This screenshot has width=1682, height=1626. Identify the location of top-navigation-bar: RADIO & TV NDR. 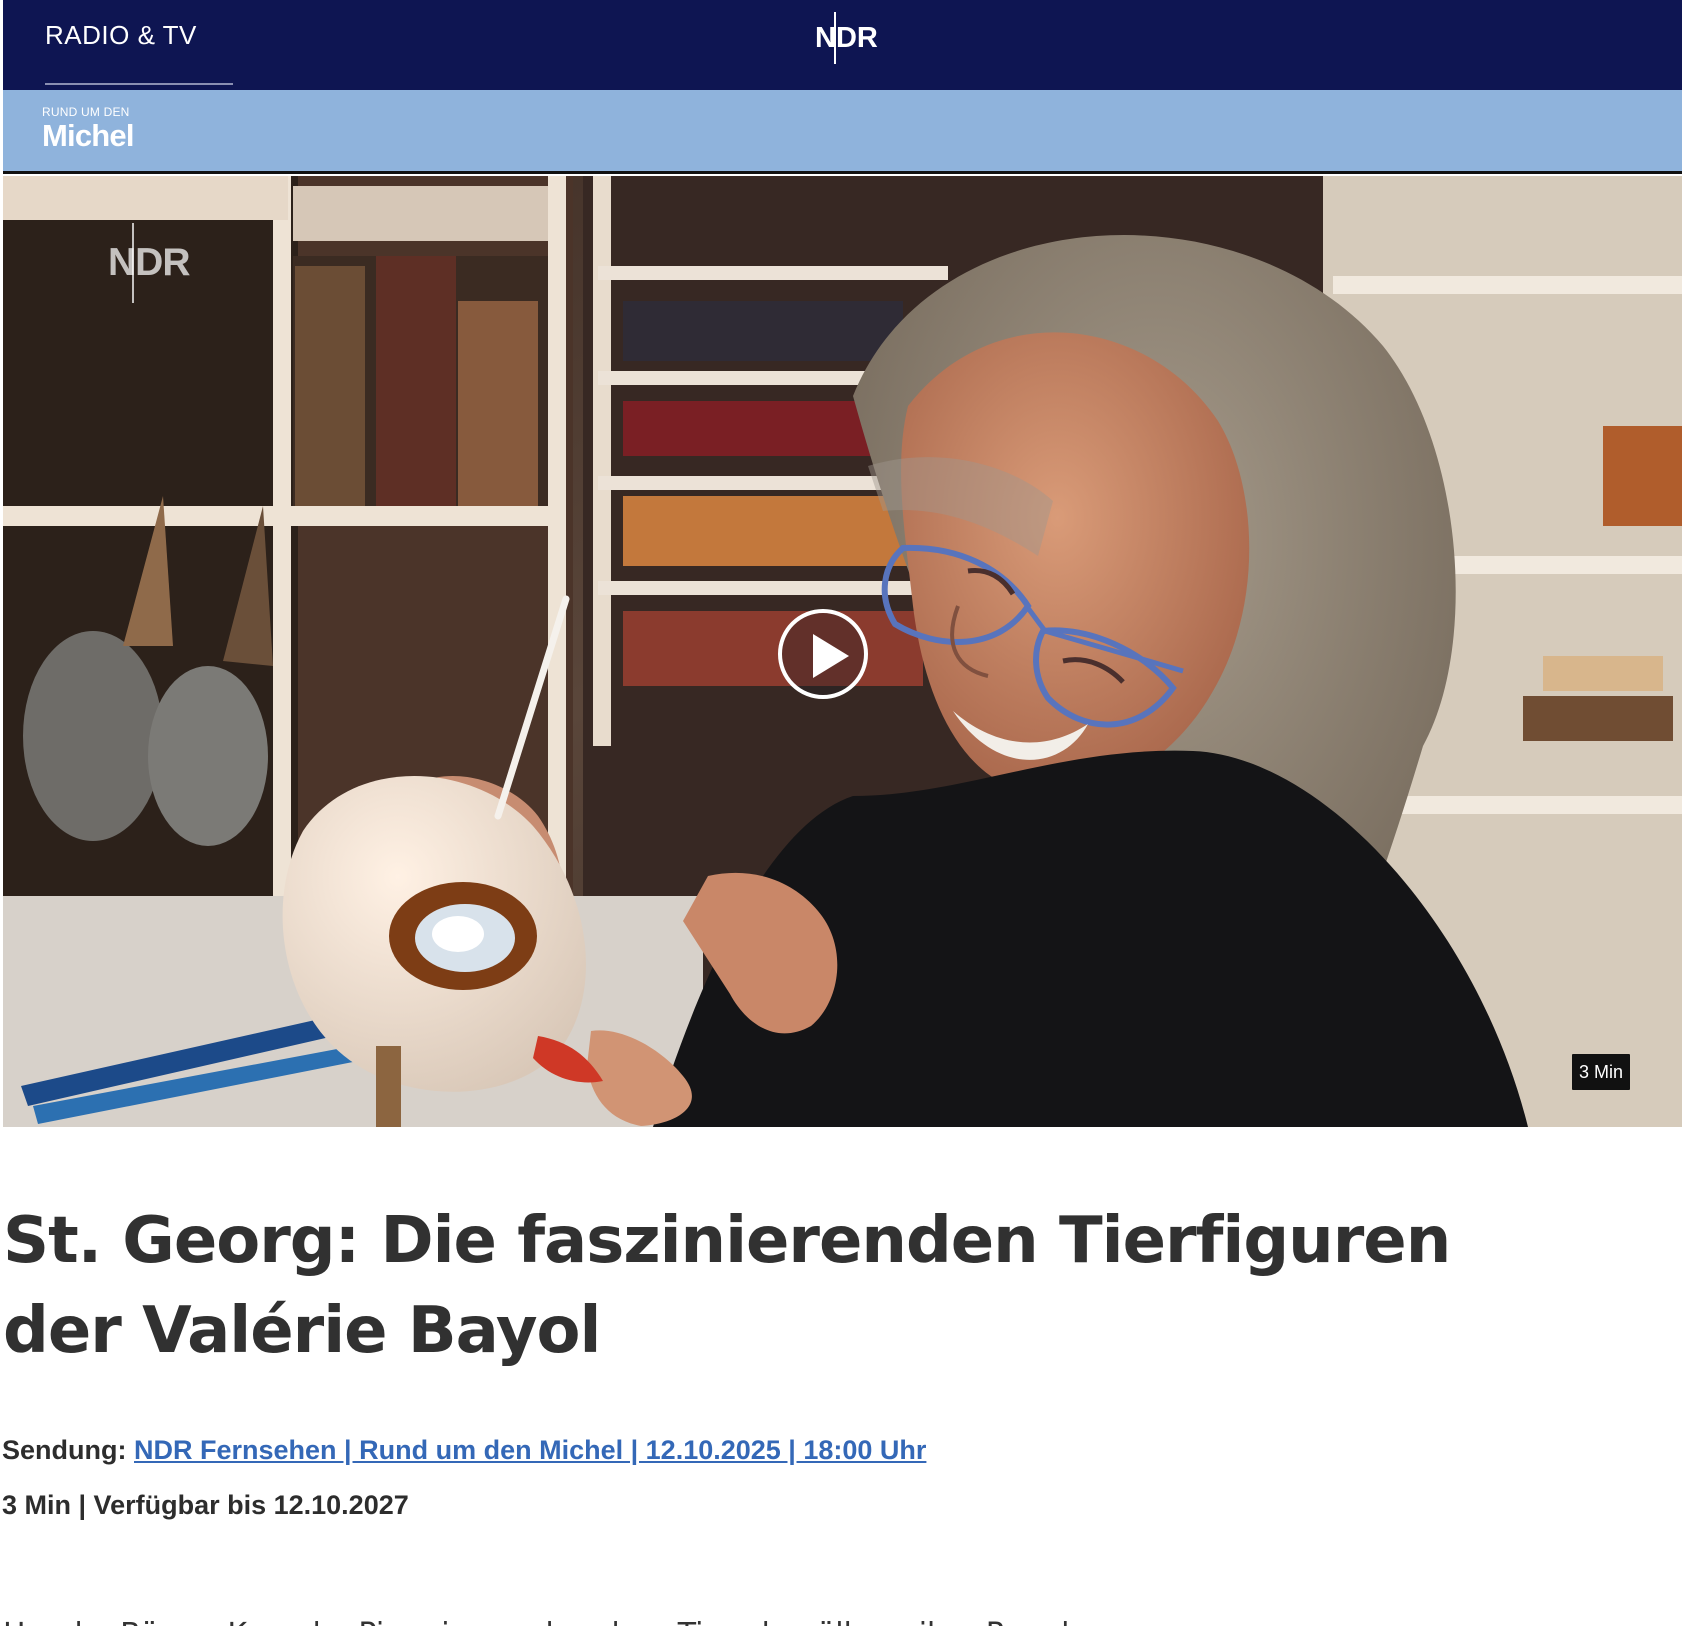
(842, 45).